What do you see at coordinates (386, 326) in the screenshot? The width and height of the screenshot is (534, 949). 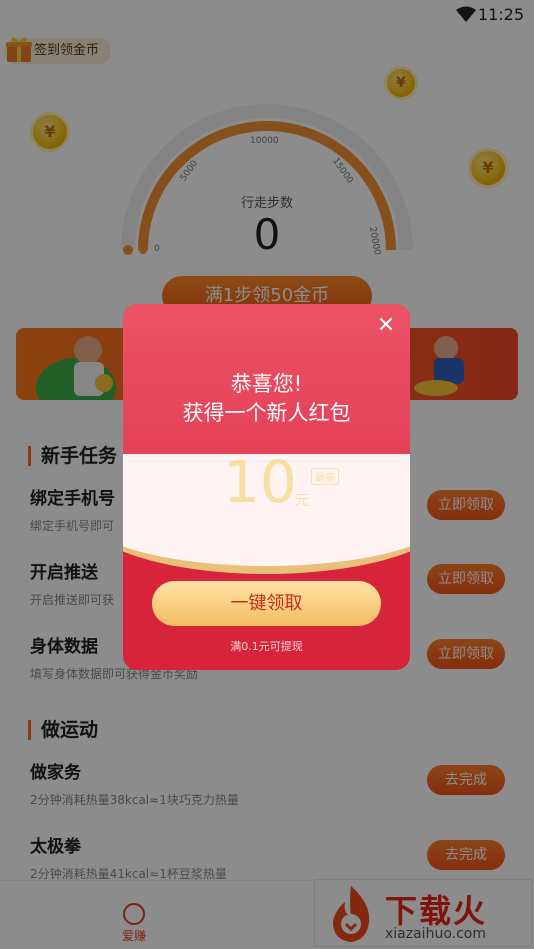 I see `close-icon: ✕` at bounding box center [386, 326].